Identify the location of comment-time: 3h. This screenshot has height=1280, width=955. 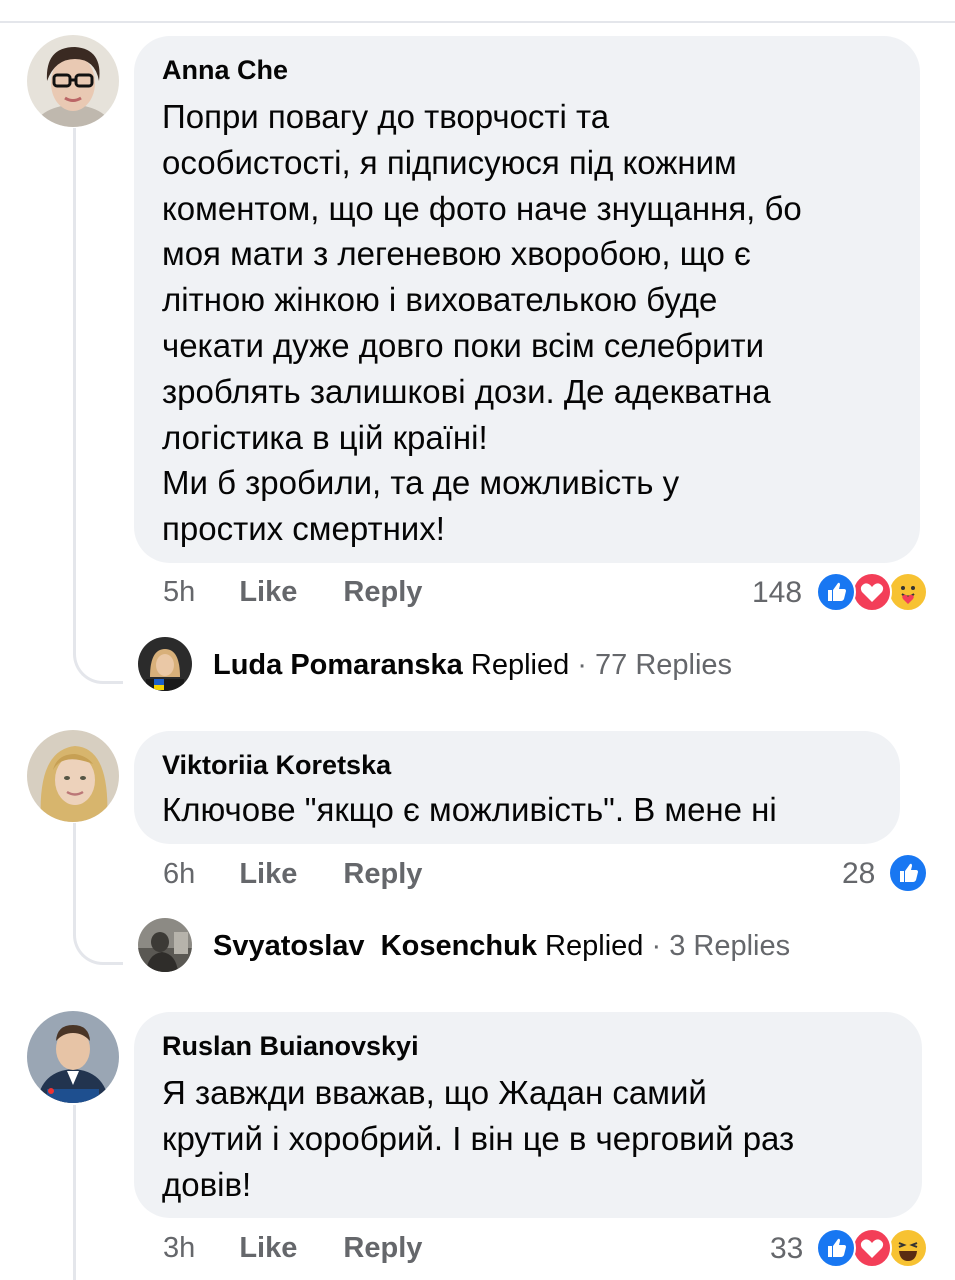
(179, 1248).